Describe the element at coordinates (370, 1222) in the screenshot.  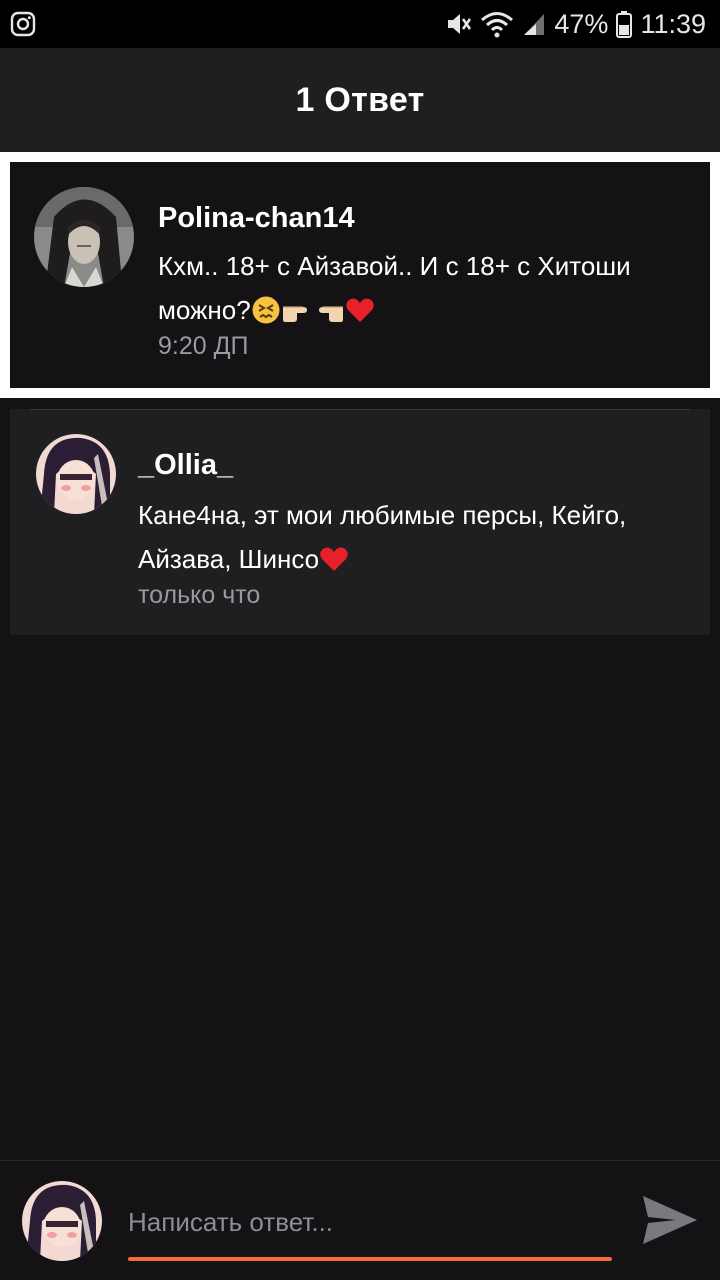
I see `reply-input` at that location.